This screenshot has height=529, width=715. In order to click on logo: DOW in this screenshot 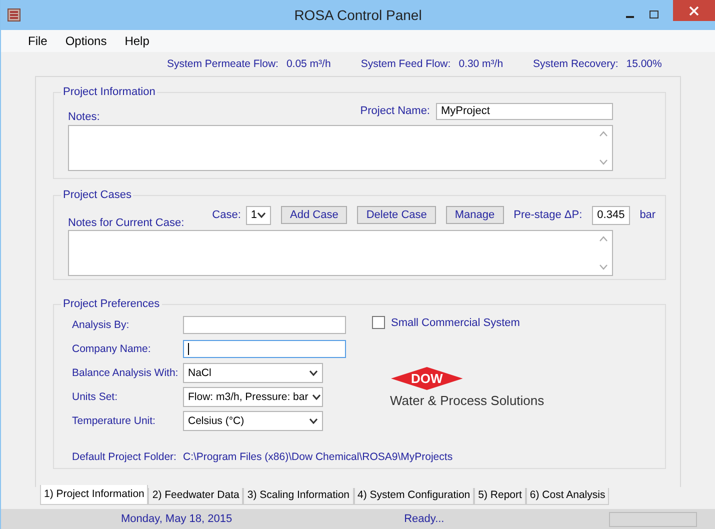, I will do `click(427, 378)`.